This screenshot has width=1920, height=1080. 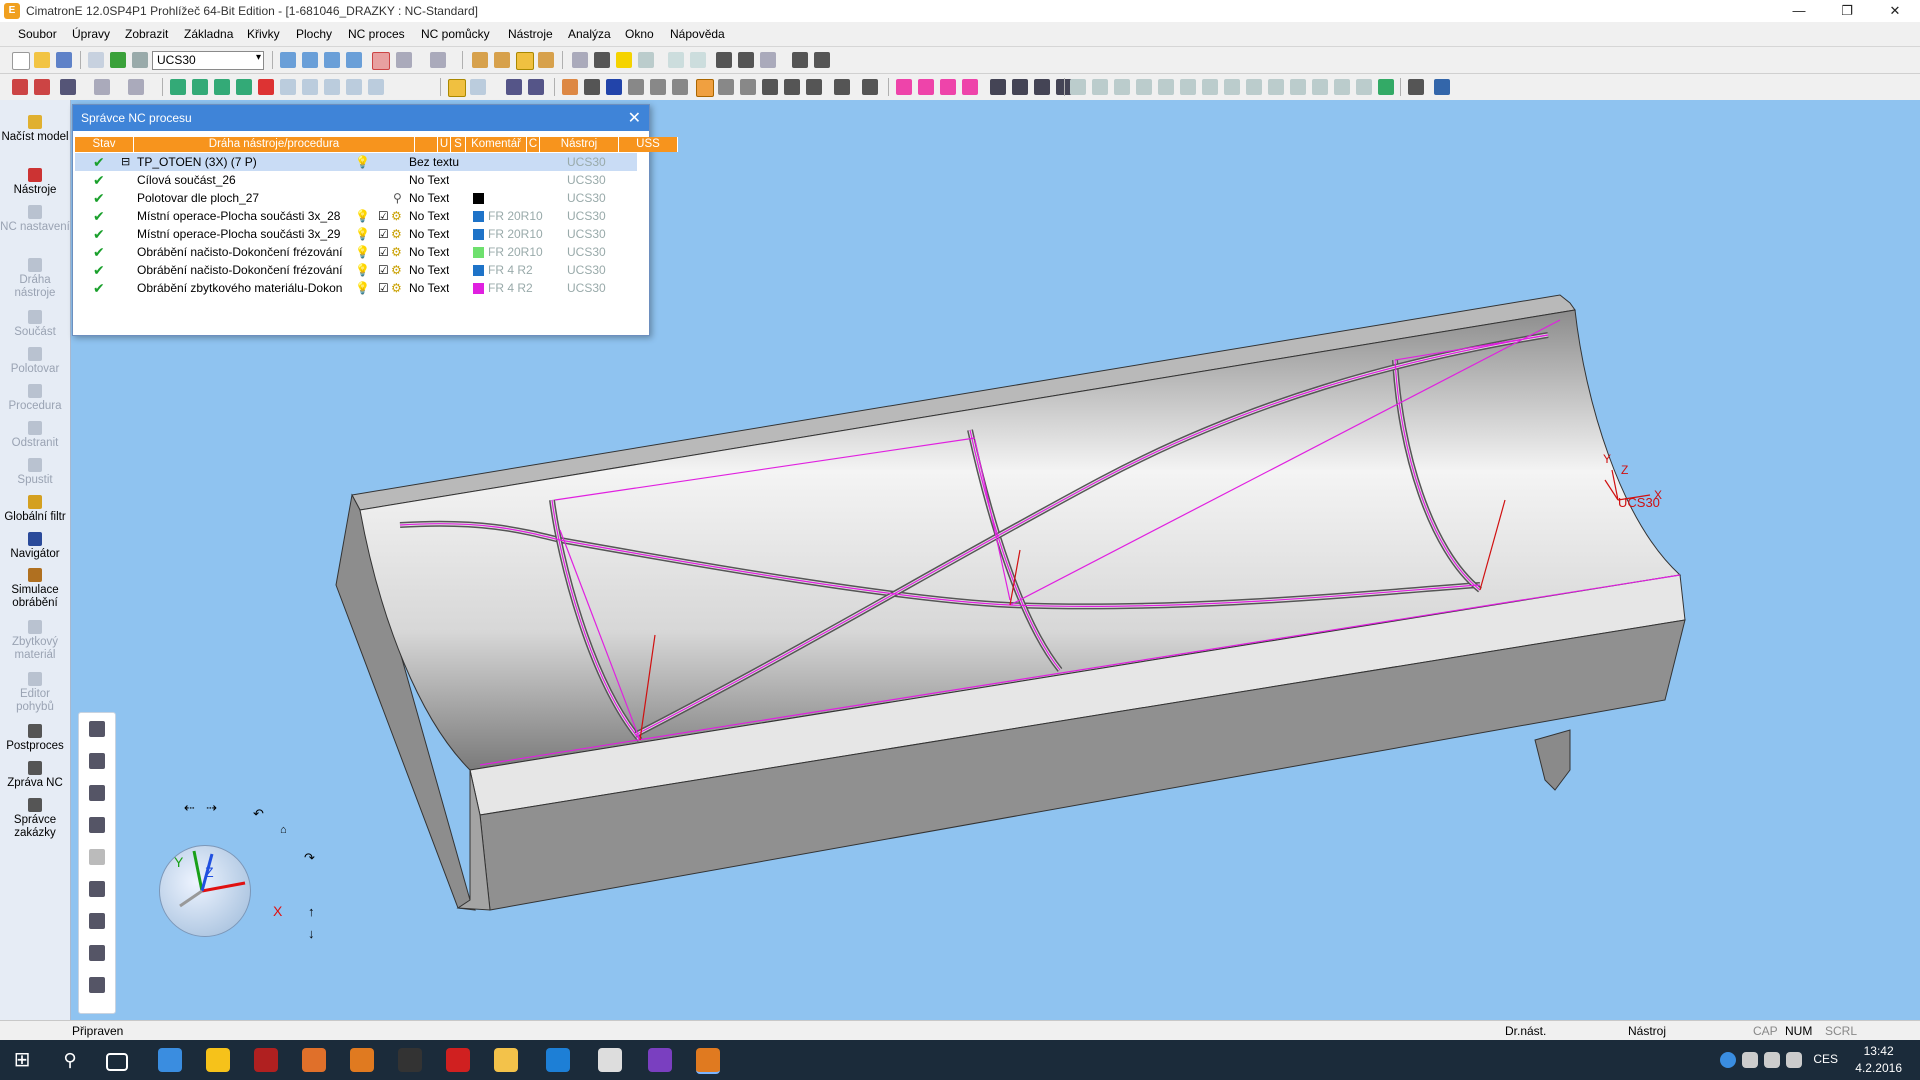 I want to click on view-tool-8-icon, so click(x=97, y=953).